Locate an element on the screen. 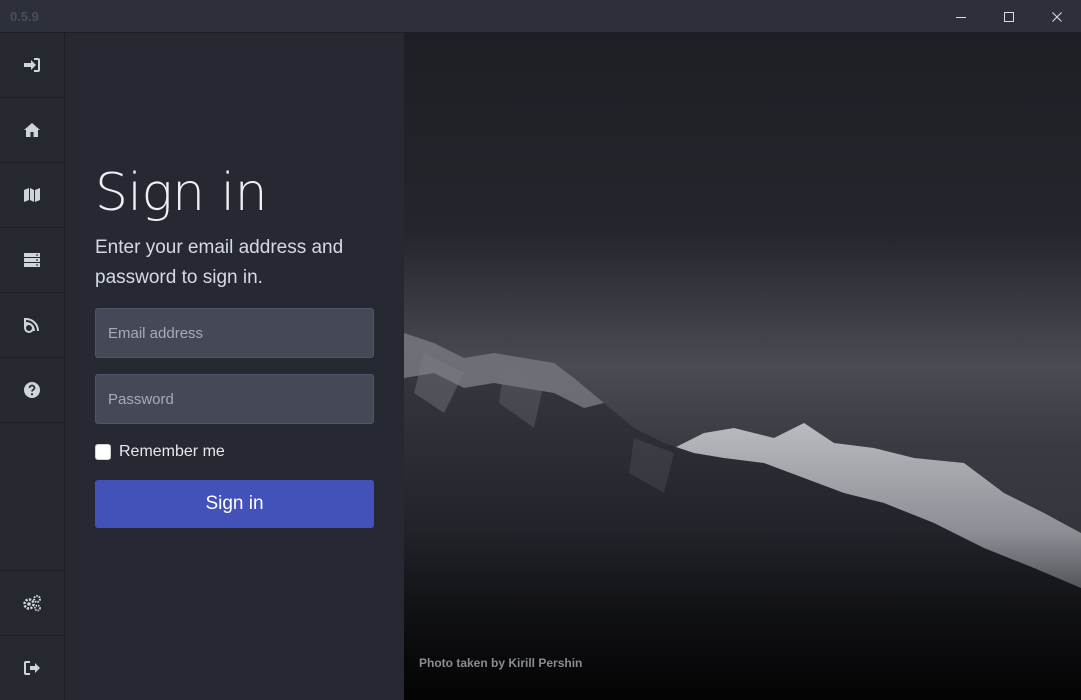  minimize-button is located at coordinates (961, 16).